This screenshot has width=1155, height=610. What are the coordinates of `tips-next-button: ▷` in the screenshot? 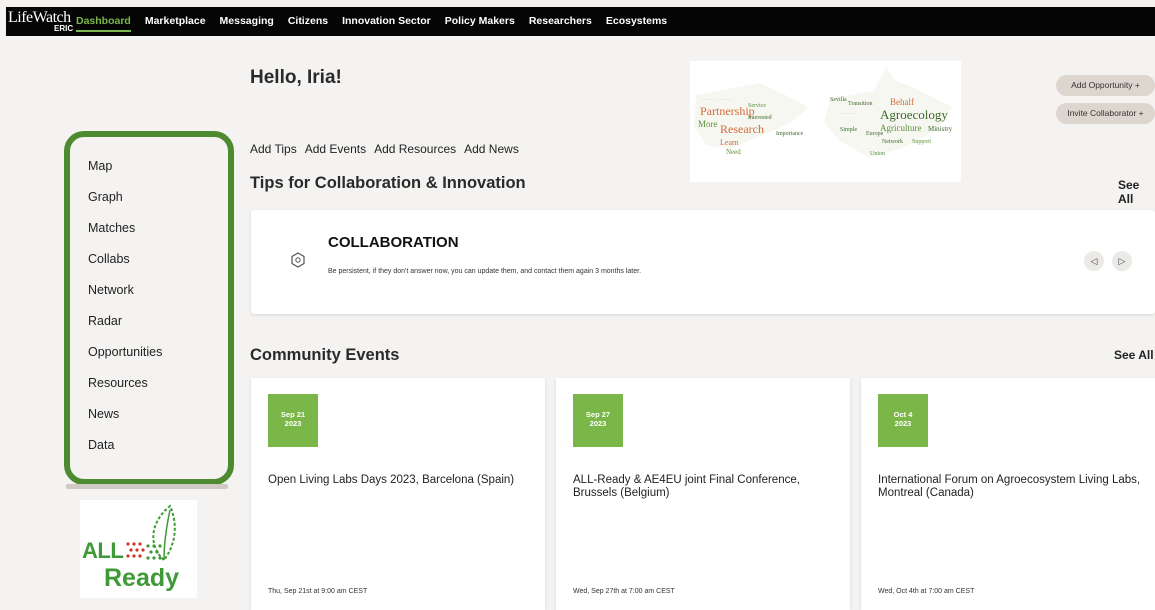 It's located at (1122, 261).